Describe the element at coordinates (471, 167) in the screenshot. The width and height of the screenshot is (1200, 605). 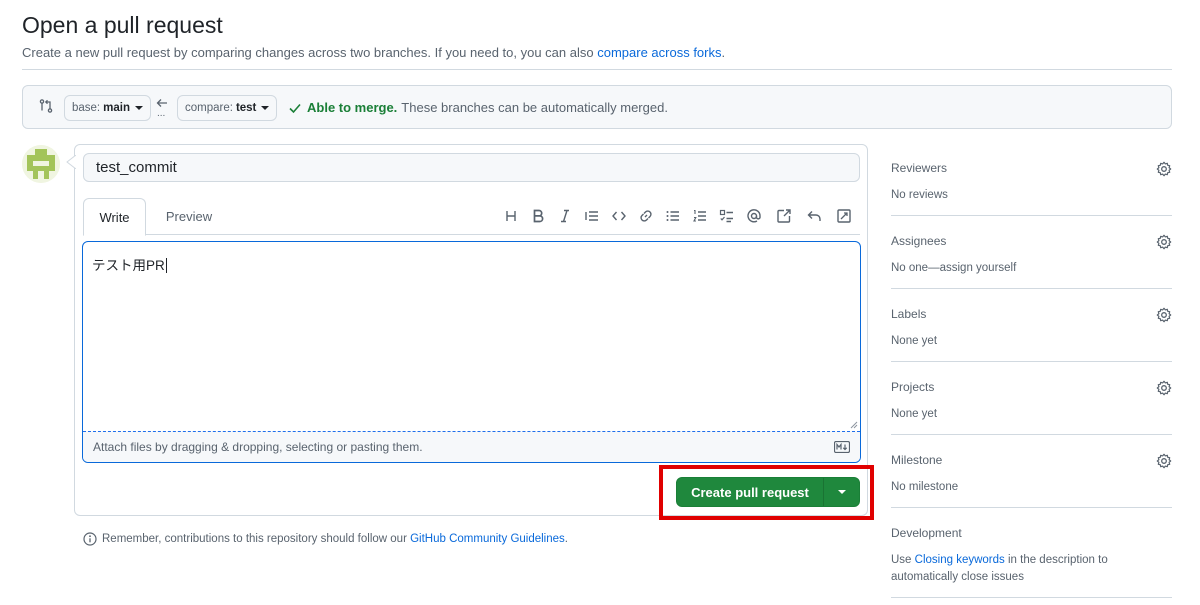
I see `pr-title-input` at that location.